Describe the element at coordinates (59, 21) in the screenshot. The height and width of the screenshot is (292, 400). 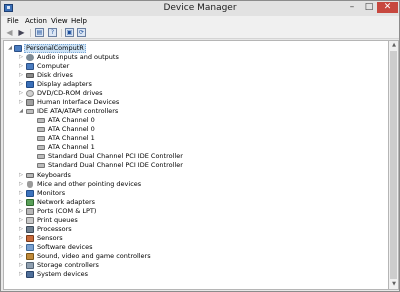
I see `menu-view: View` at that location.